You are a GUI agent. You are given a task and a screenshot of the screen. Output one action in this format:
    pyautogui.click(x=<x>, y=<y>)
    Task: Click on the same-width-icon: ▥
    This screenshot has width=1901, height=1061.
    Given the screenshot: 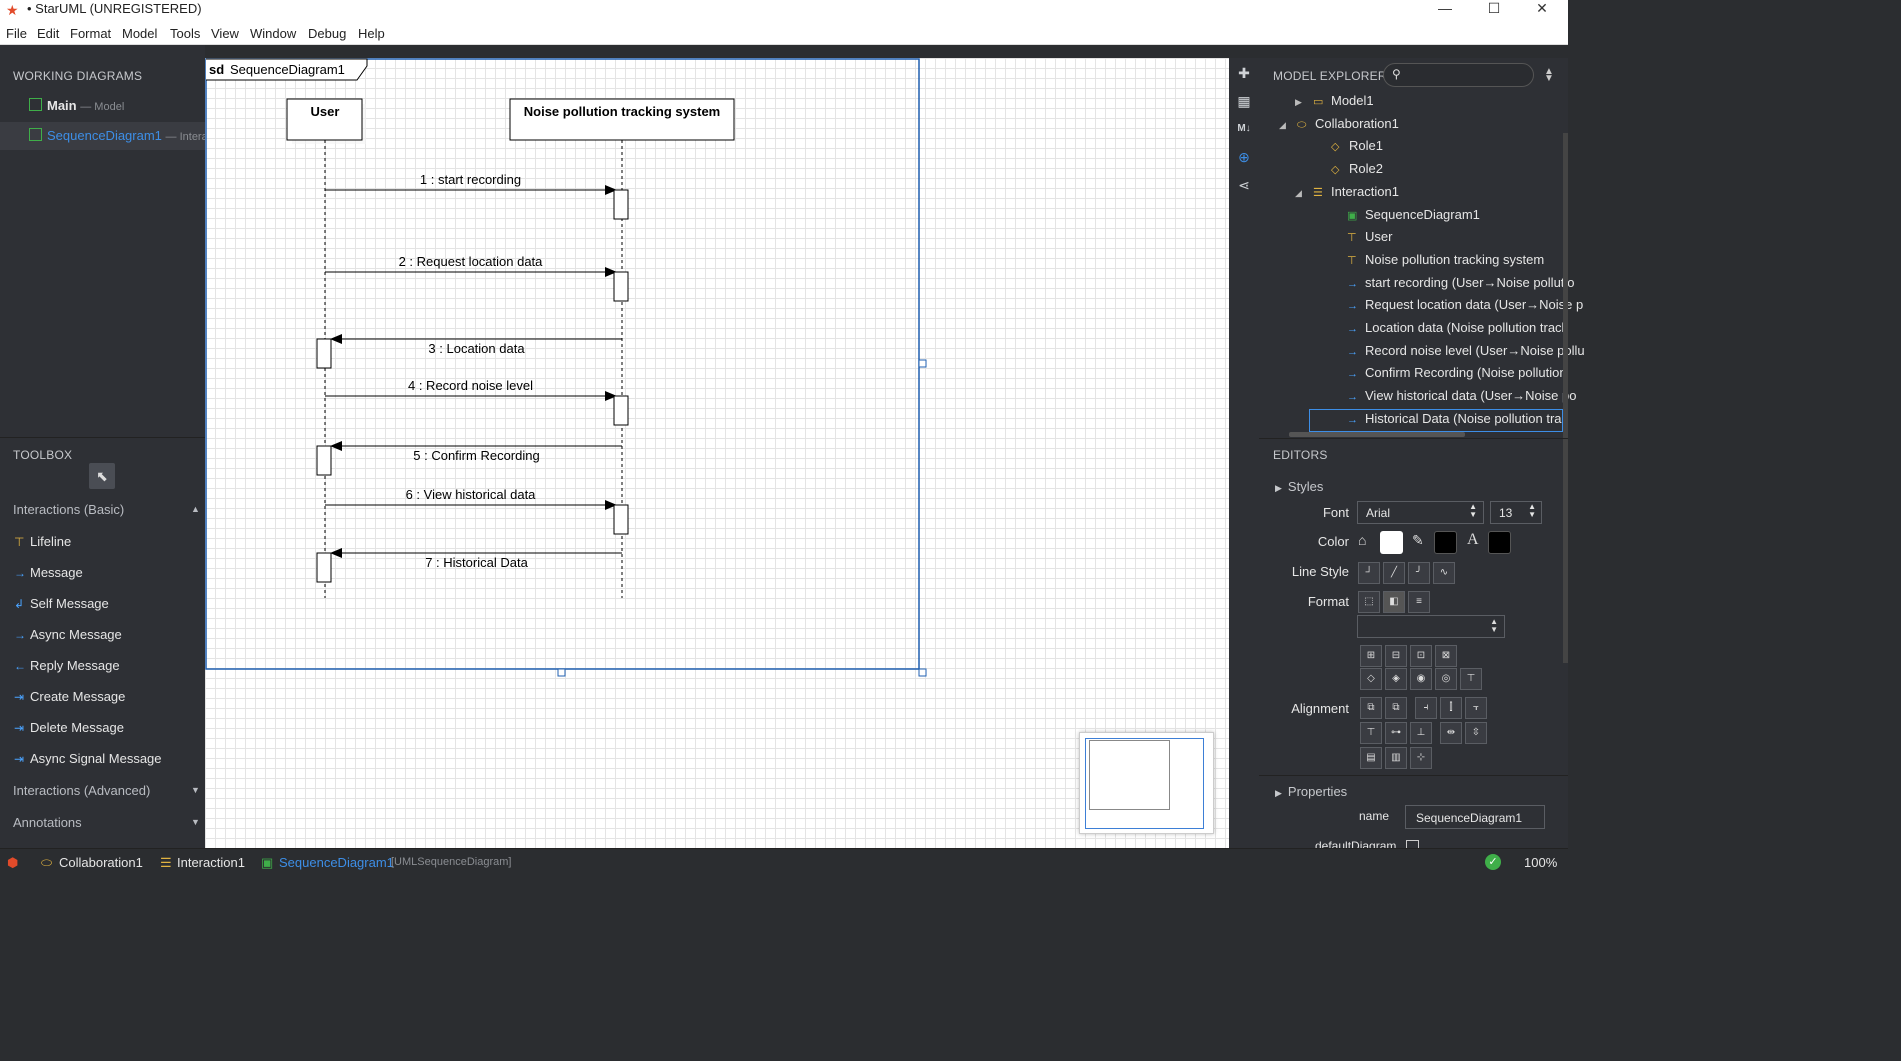 What is the action you would take?
    pyautogui.click(x=1396, y=758)
    